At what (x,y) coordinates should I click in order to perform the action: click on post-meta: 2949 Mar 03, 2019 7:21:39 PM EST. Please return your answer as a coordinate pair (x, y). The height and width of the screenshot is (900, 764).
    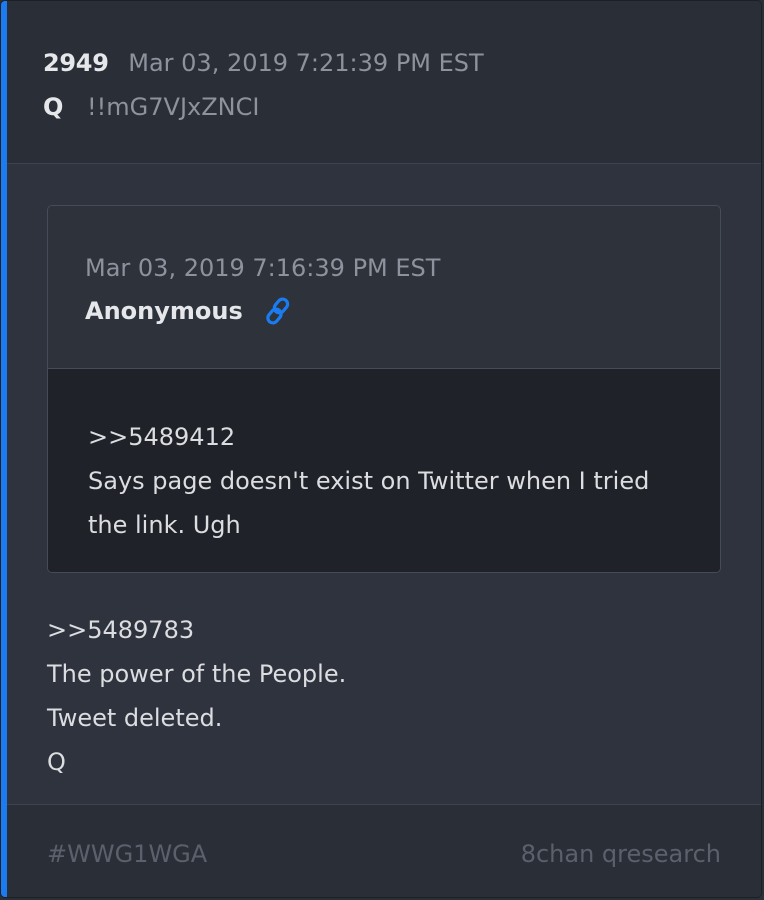
    Looking at the image, I should click on (263, 63).